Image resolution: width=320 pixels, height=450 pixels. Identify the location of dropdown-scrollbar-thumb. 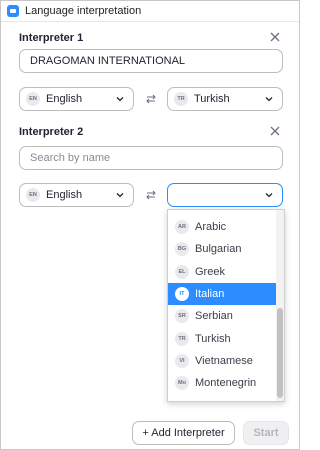
(280, 353).